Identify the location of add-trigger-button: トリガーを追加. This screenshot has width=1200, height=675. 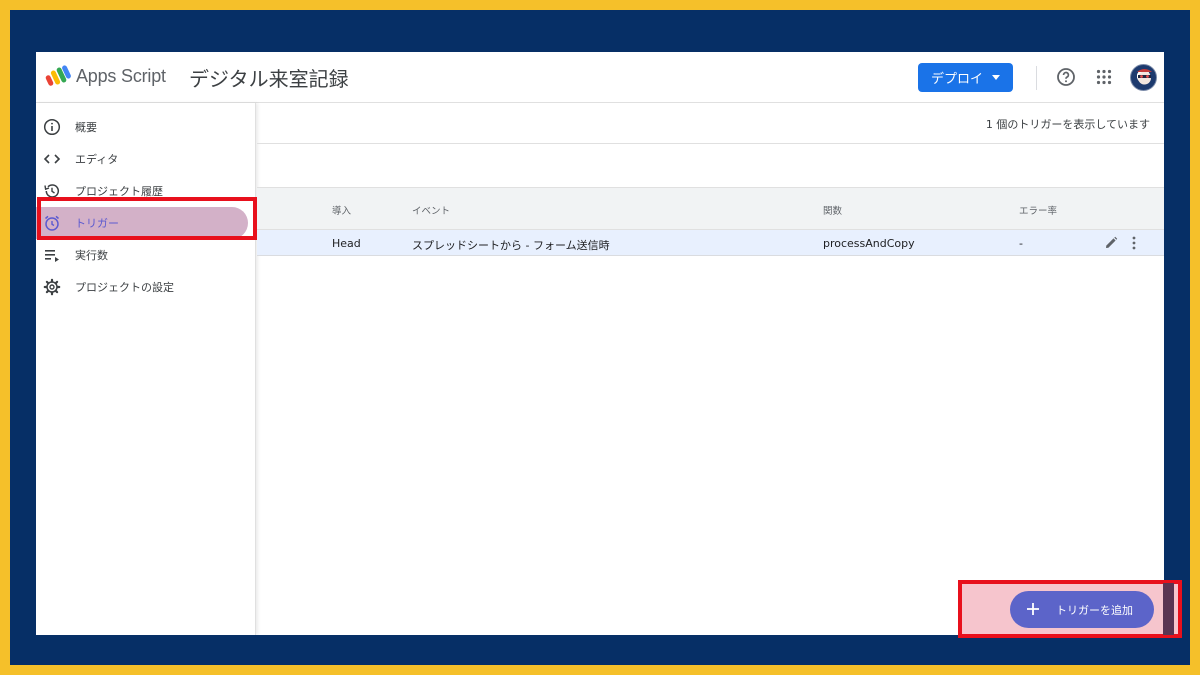
(1082, 609).